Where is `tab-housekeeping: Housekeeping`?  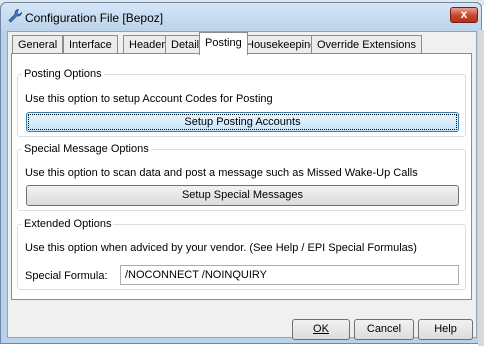 tab-housekeeping: Housekeeping is located at coordinates (281, 44).